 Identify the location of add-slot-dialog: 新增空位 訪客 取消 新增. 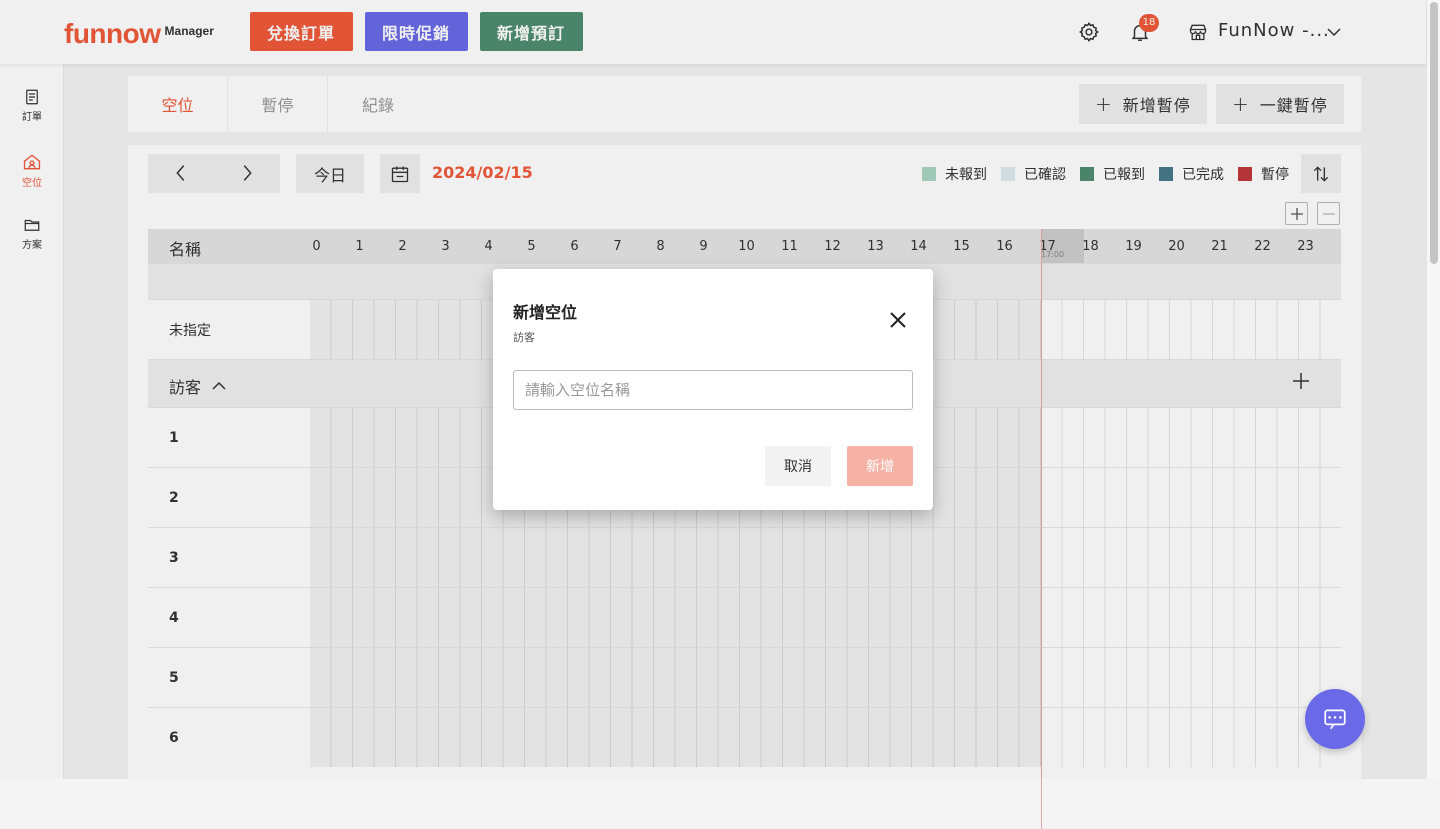
(713, 389).